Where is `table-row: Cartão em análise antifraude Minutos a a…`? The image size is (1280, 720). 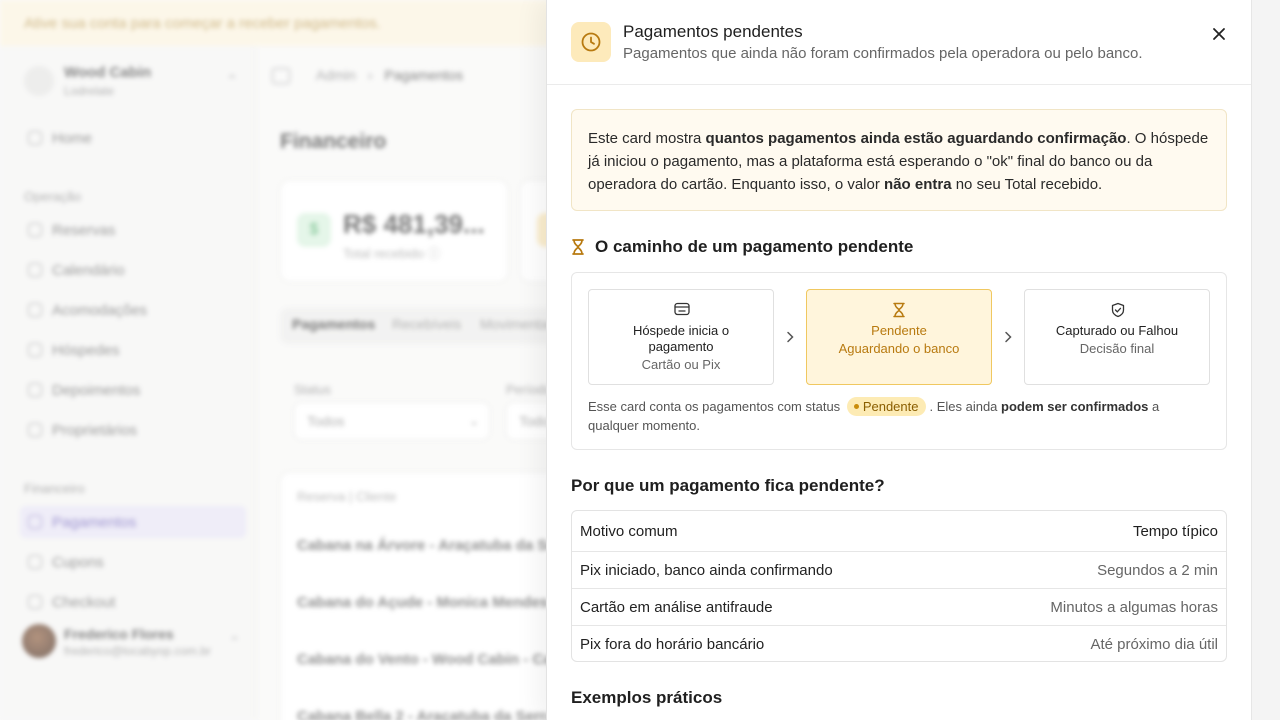
table-row: Cartão em análise antifraude Minutos a a… is located at coordinates (899, 606).